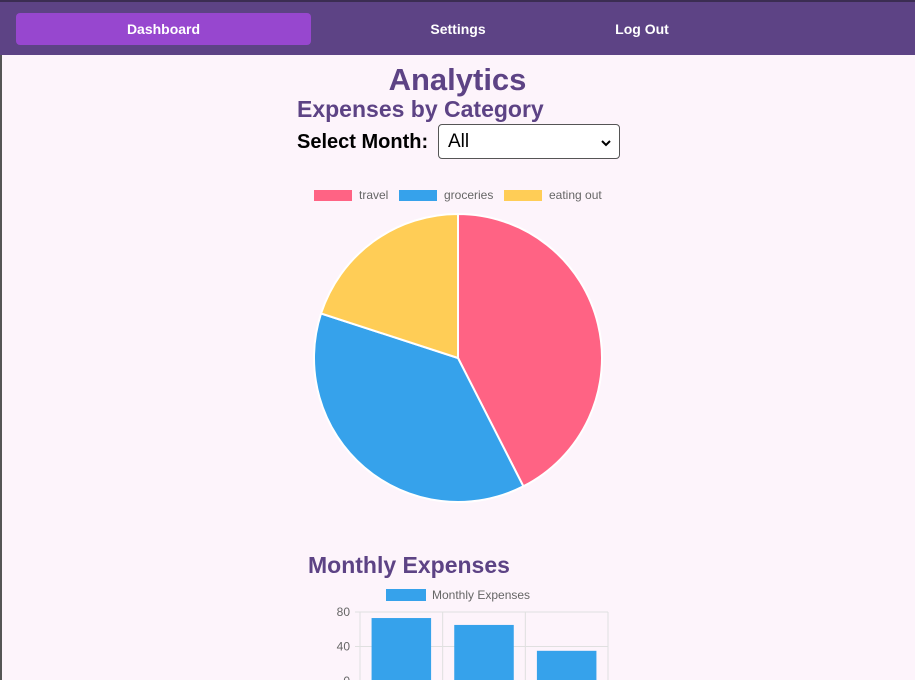  I want to click on legend-label-groceries: groceries, so click(468, 195).